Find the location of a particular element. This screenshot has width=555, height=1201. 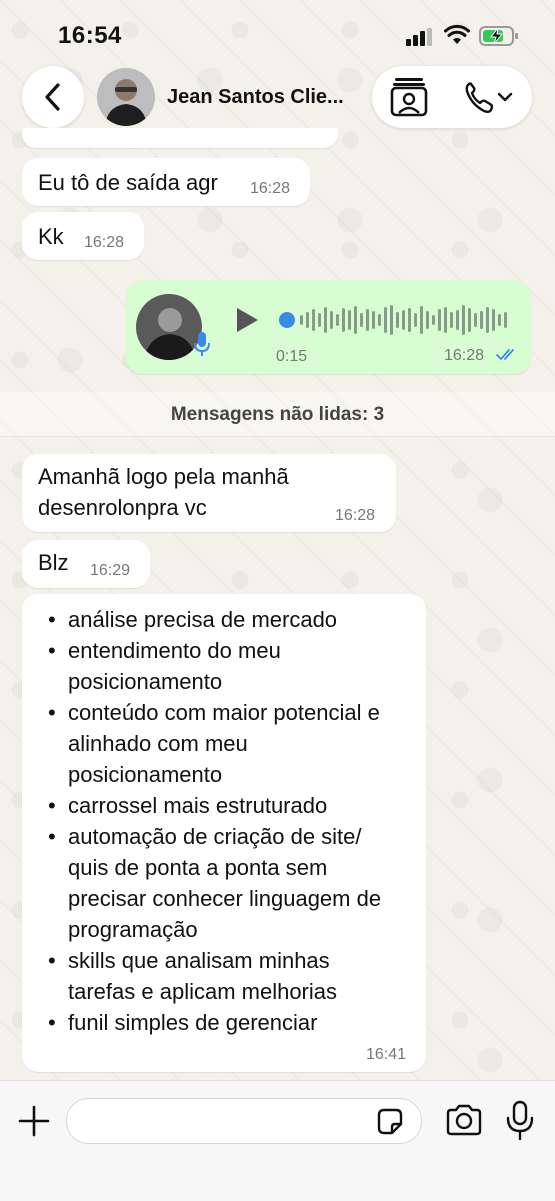

plus-icon is located at coordinates (34, 1121).